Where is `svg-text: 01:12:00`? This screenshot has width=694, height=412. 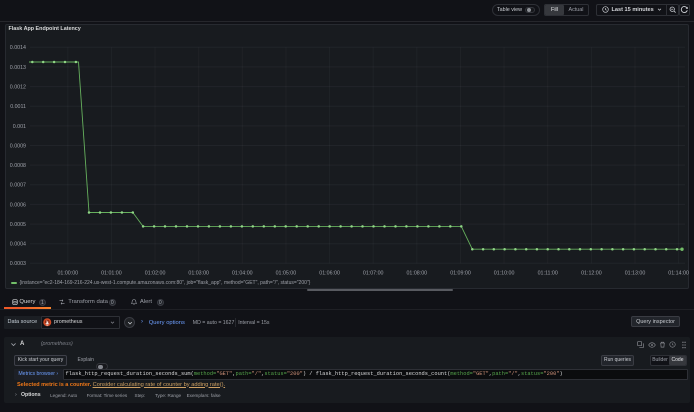
svg-text: 01:12:00 is located at coordinates (591, 273).